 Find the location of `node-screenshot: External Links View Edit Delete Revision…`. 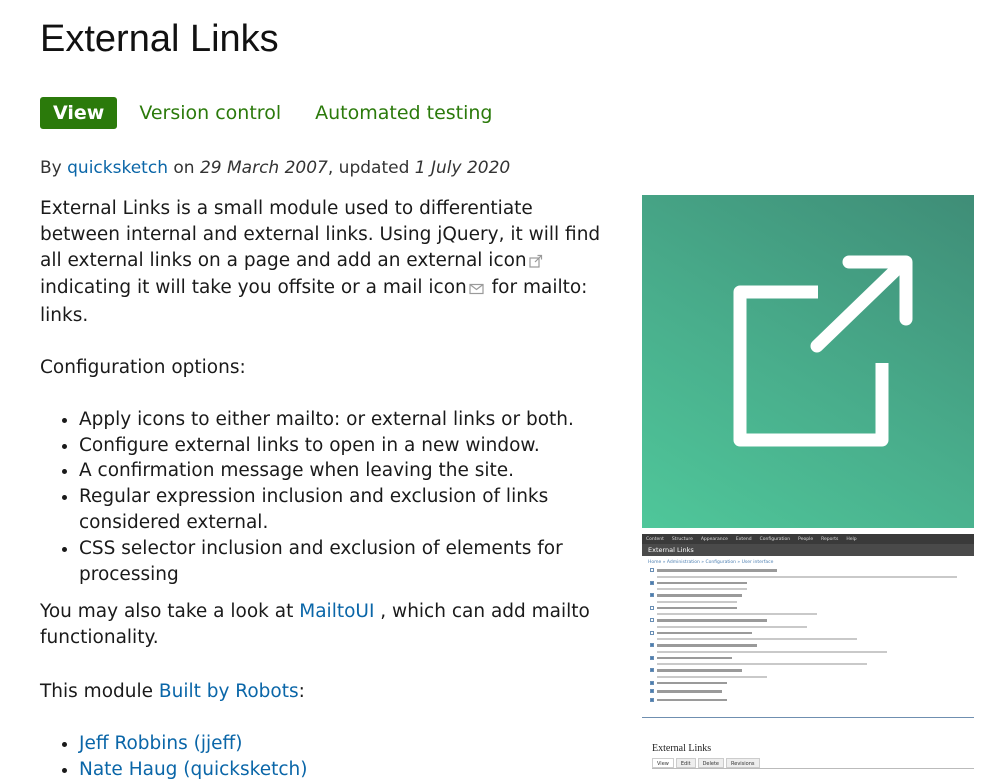

node-screenshot: External Links View Edit Delete Revision… is located at coordinates (808, 753).